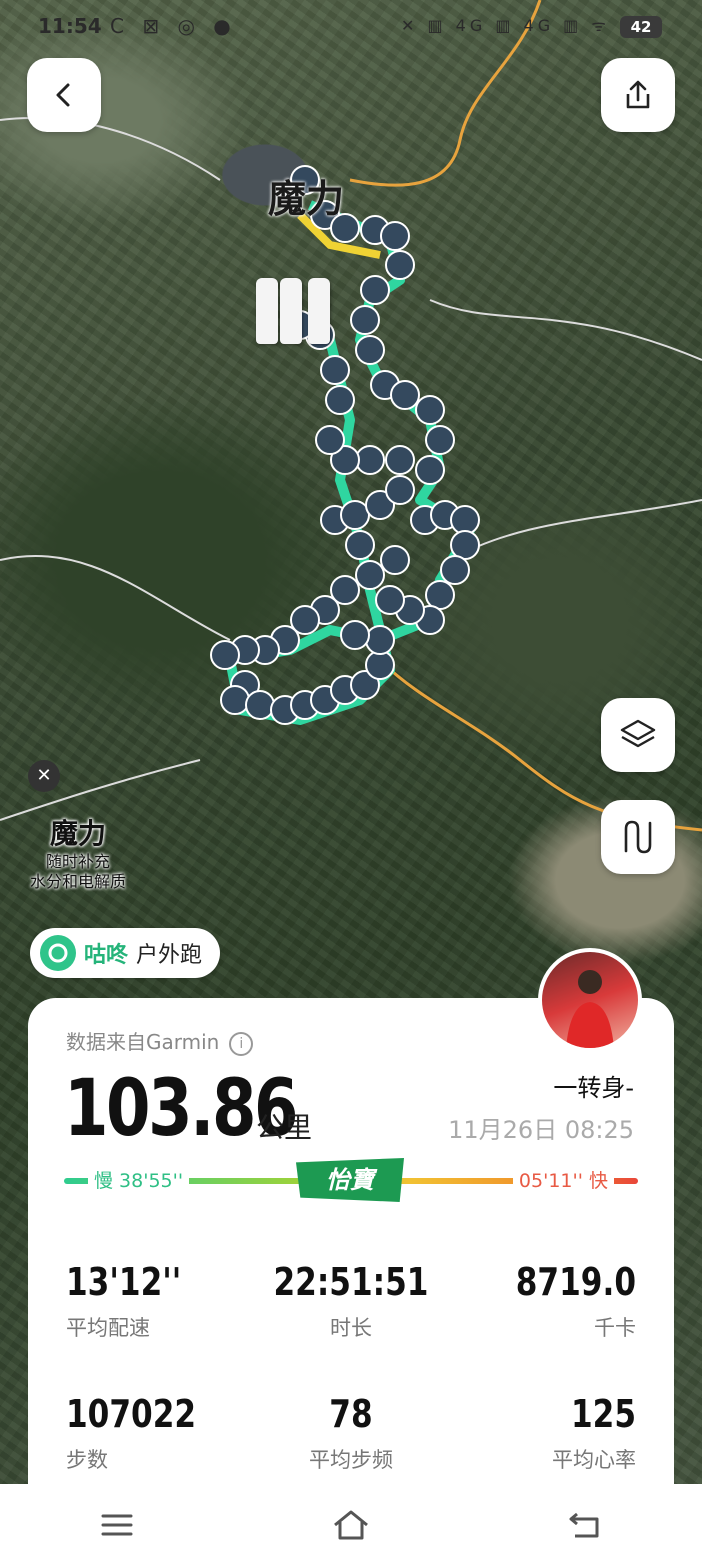 The height and width of the screenshot is (1566, 702). I want to click on stat-cadence: 78 平均步频, so click(351, 1433).